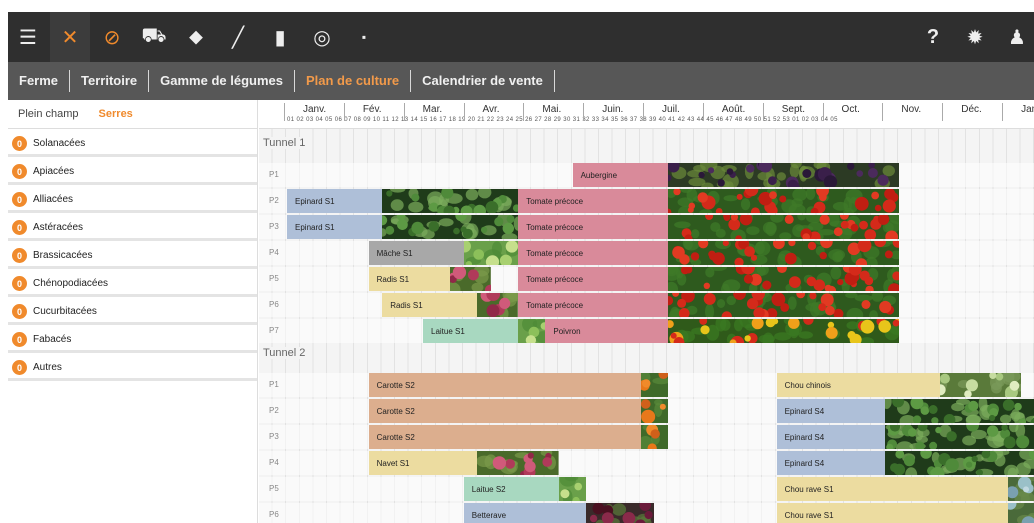 This screenshot has height=523, width=1034. Describe the element at coordinates (132, 229) in the screenshot. I see `family-item: 0 Astéracées` at that location.